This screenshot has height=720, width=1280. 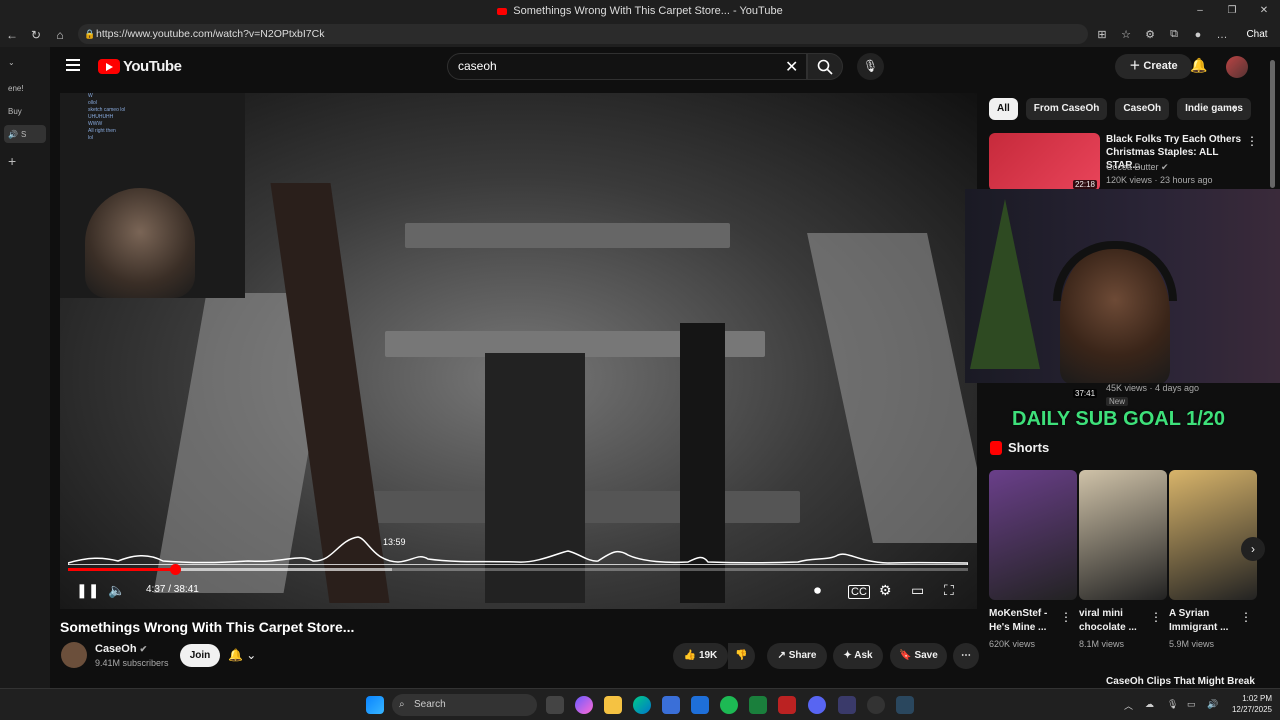 I want to click on settings-gear-icon: ⚙, so click(x=885, y=590).